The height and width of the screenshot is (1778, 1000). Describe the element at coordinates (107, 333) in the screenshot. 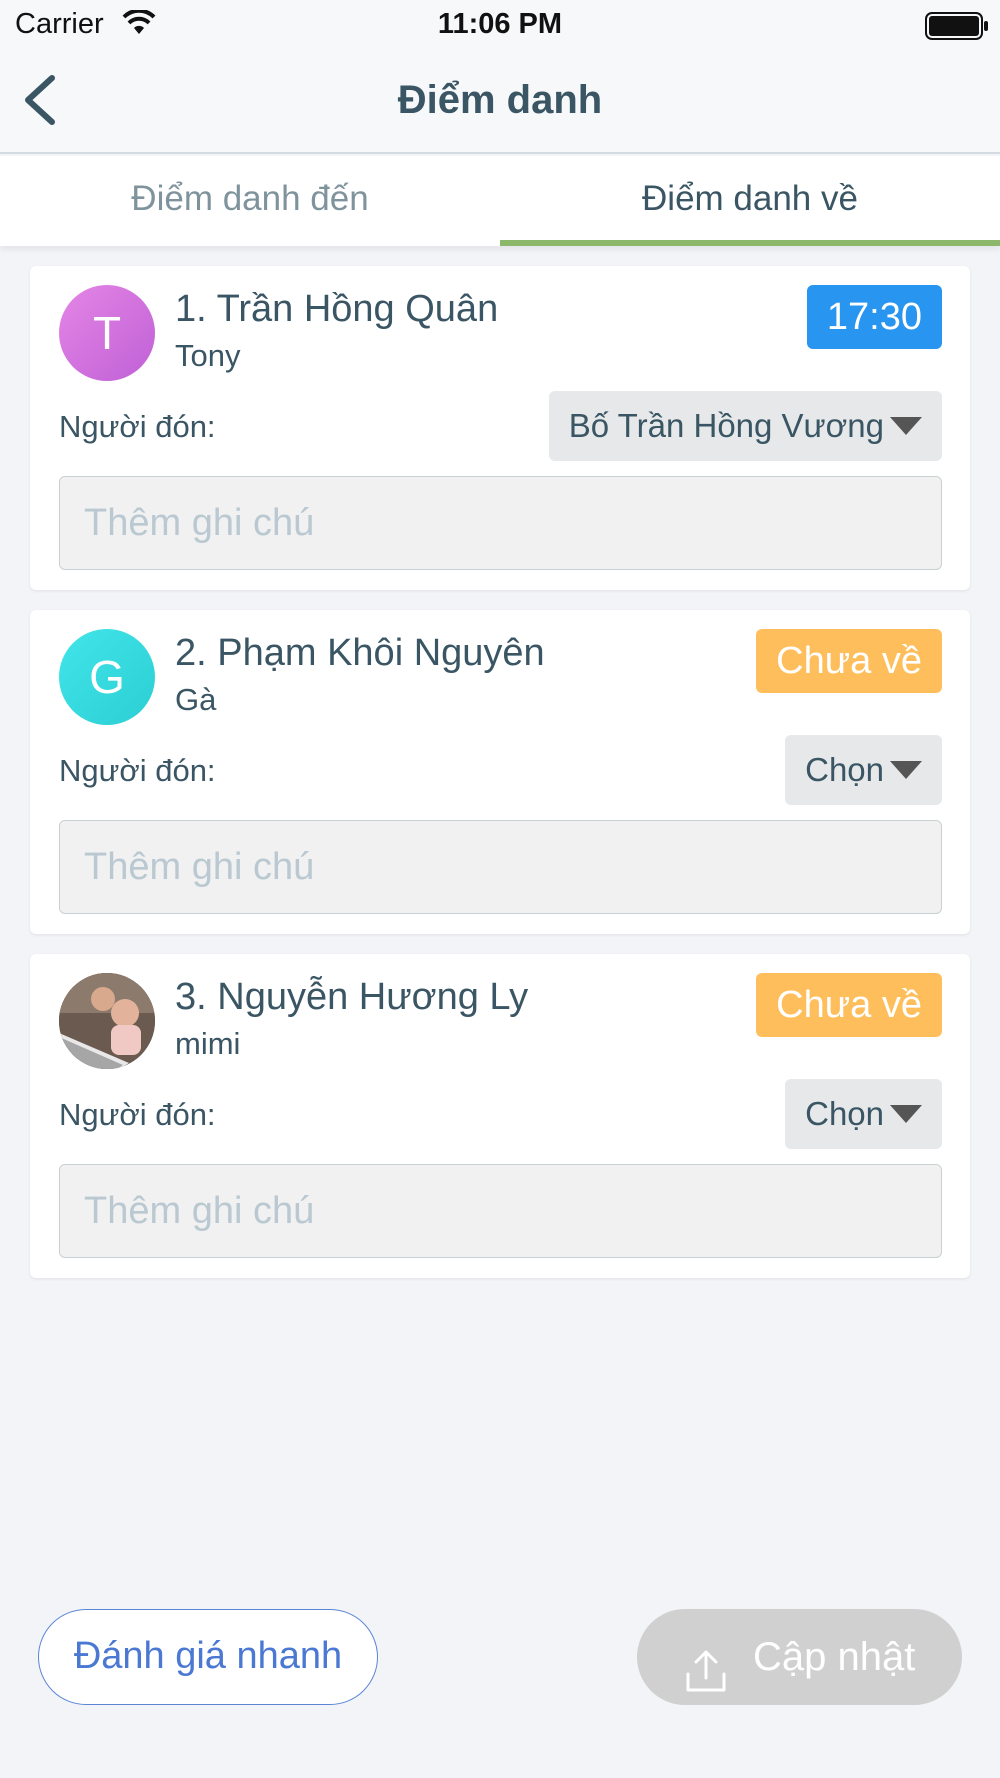

I see `avatar: T` at that location.